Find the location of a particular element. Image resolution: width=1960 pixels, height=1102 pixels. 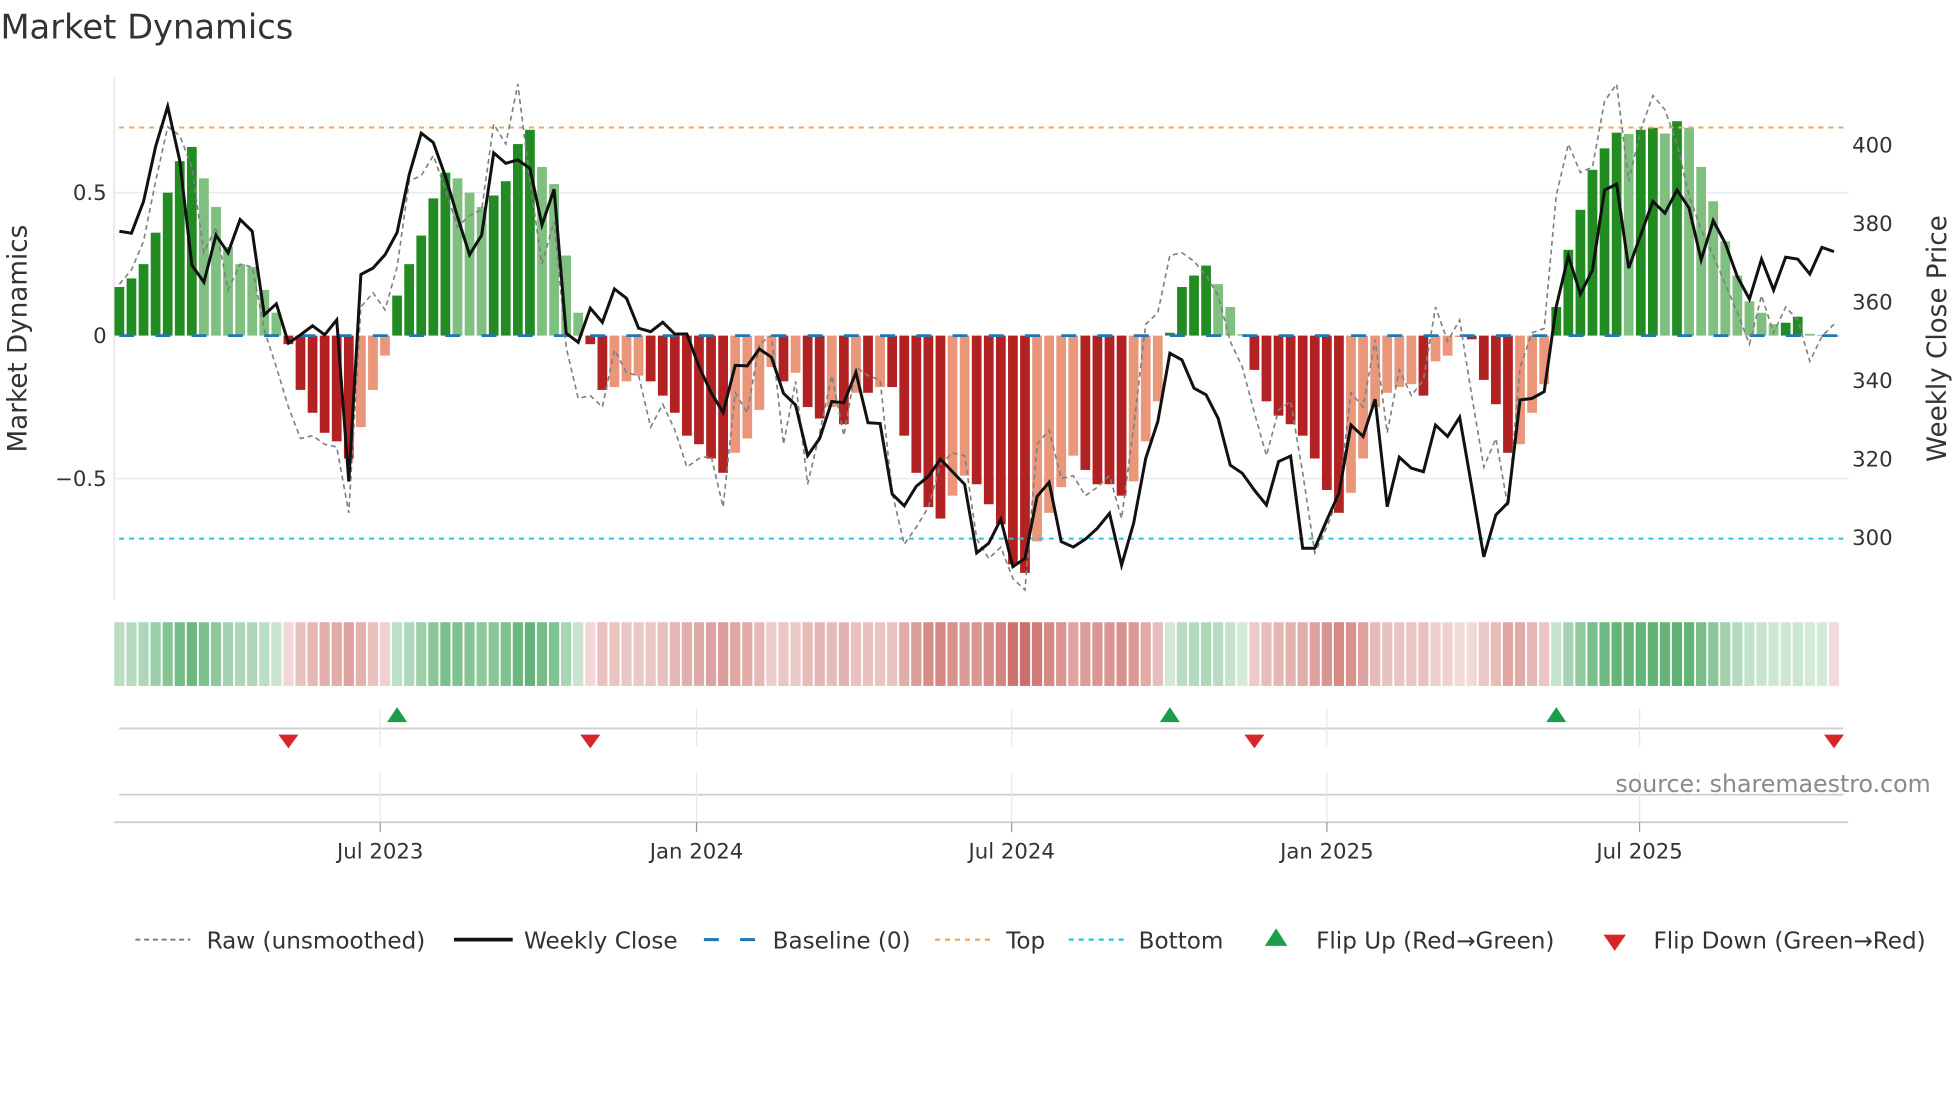

legend-item-top: Top is located at coordinates (990, 941).